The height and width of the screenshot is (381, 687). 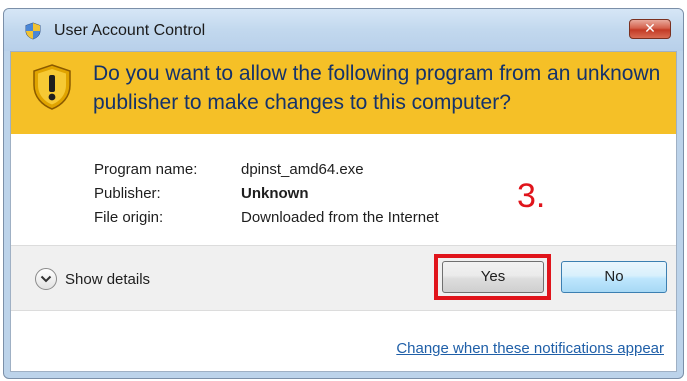 I want to click on step-annotation: 3., so click(x=531, y=196).